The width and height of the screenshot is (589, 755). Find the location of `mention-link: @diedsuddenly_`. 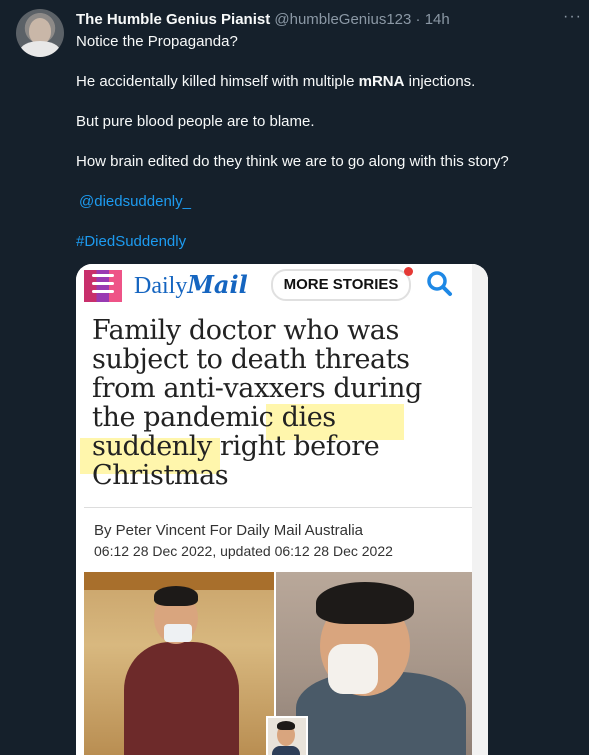

mention-link: @diedsuddenly_ is located at coordinates (135, 202).